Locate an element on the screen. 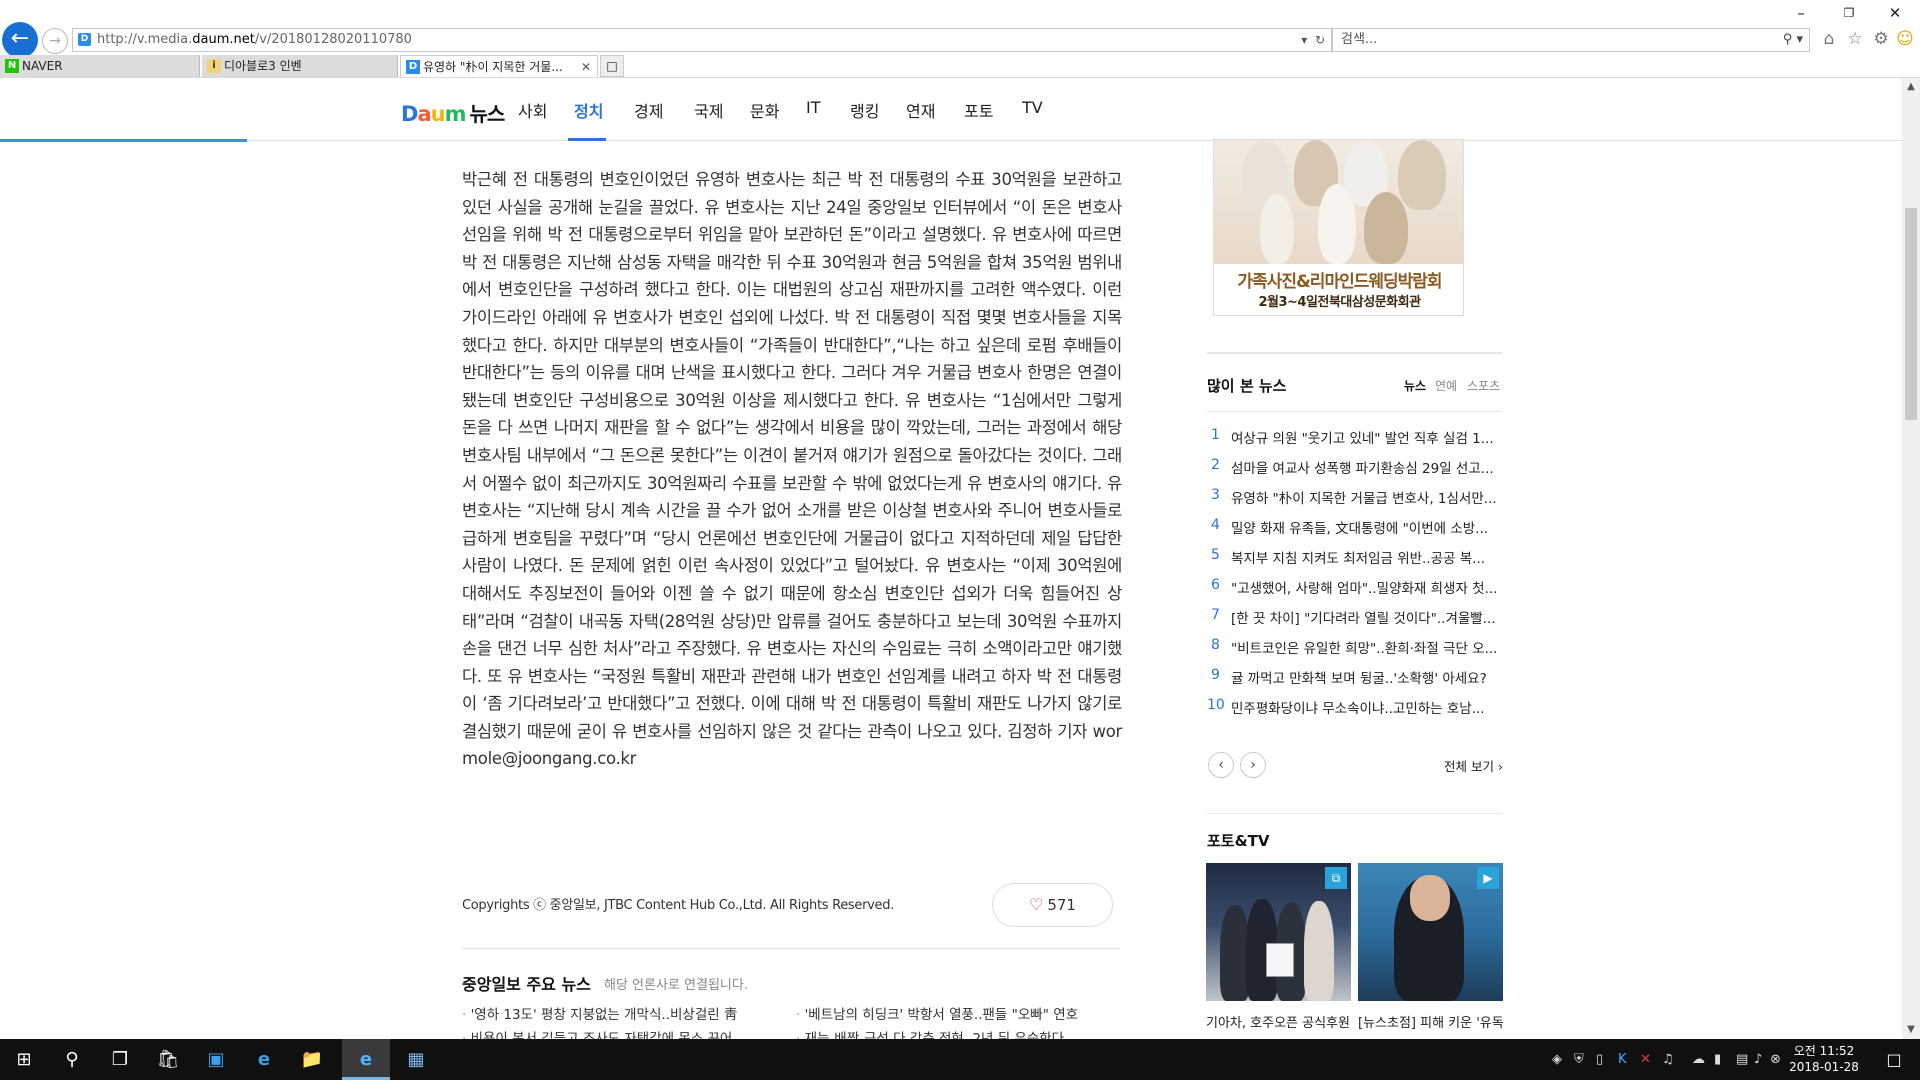 The width and height of the screenshot is (1920, 1080). nav-ranking: 랭킹 is located at coordinates (864, 110).